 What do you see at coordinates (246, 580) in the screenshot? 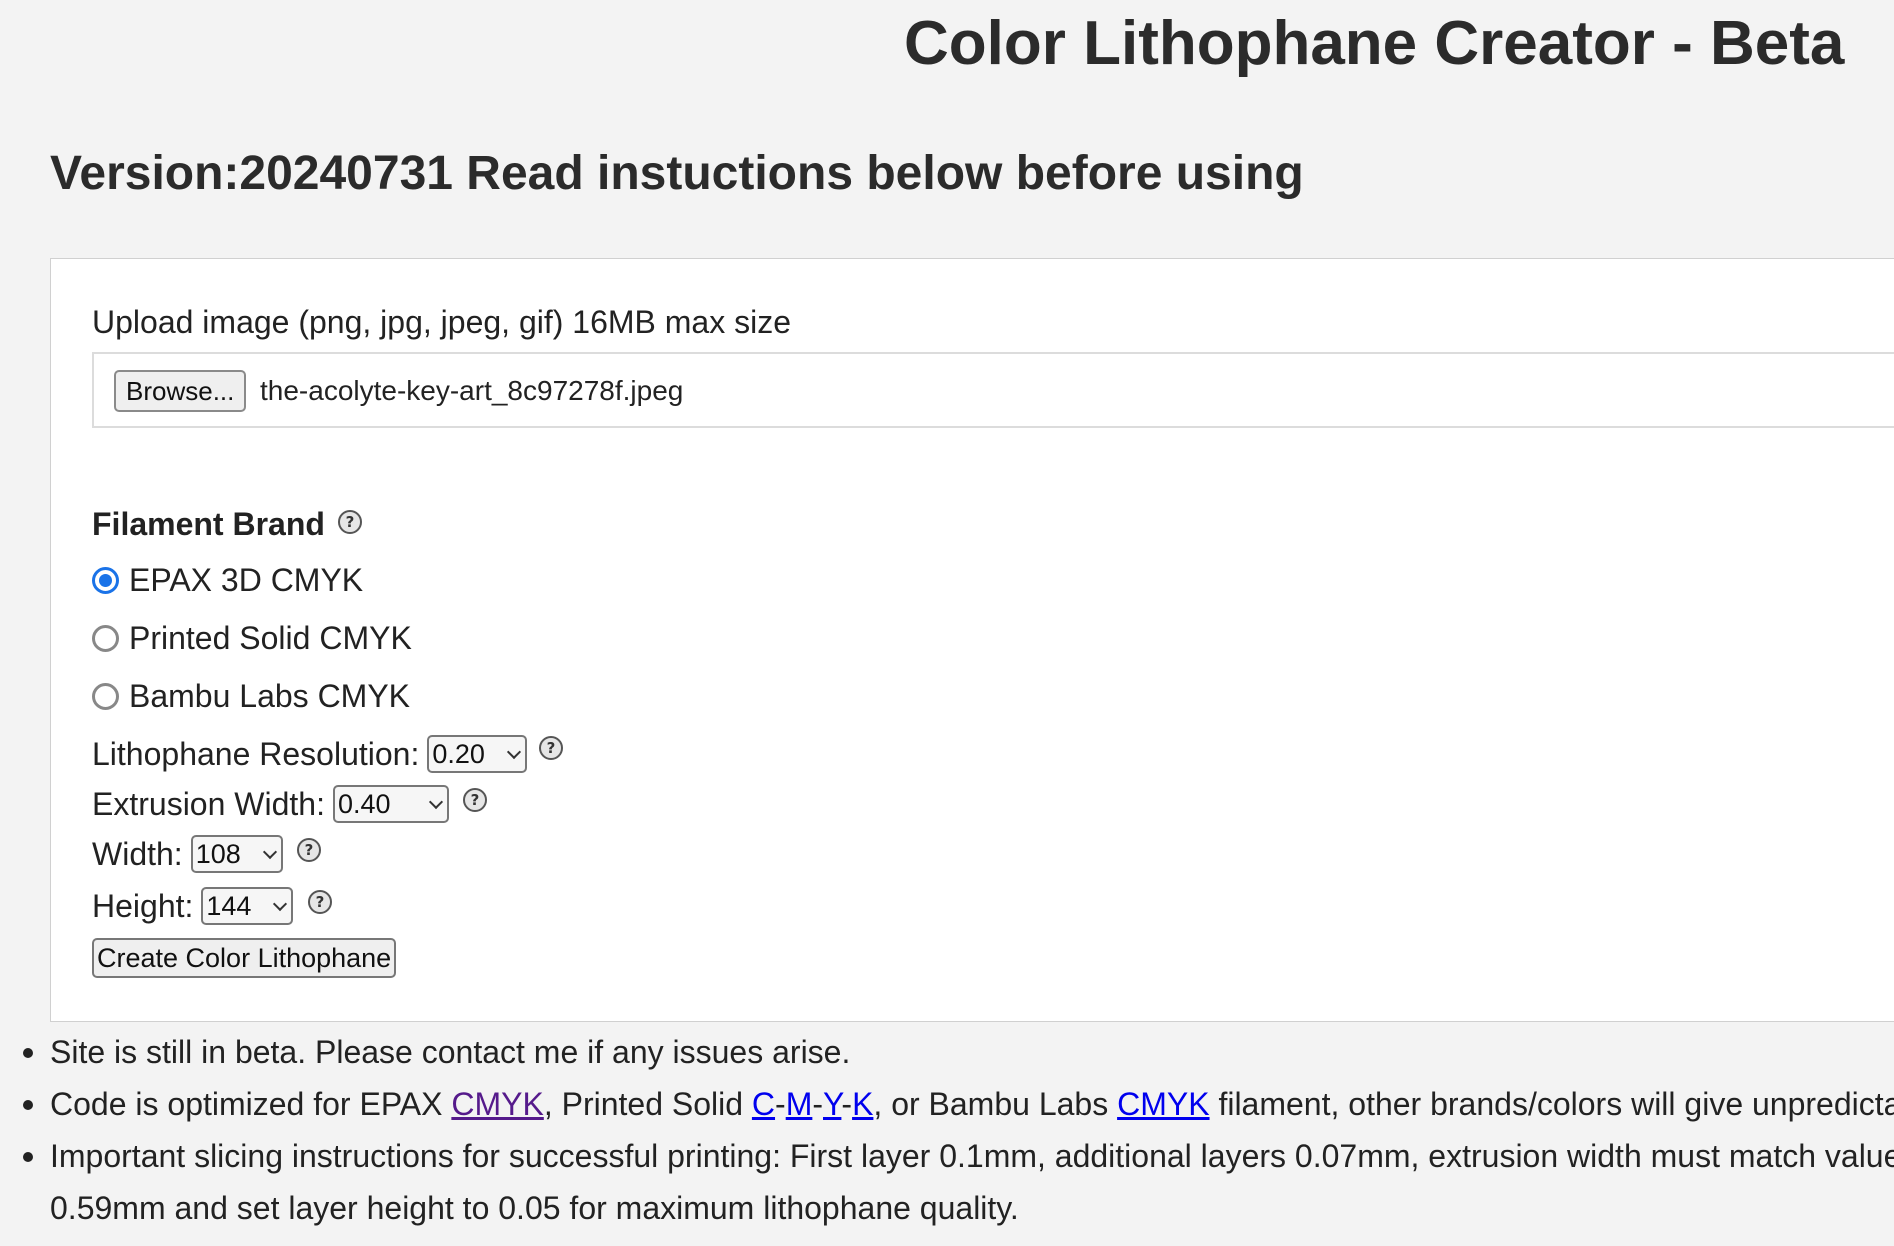
I see `radio-label-epax: EPAX 3D CMYK` at bounding box center [246, 580].